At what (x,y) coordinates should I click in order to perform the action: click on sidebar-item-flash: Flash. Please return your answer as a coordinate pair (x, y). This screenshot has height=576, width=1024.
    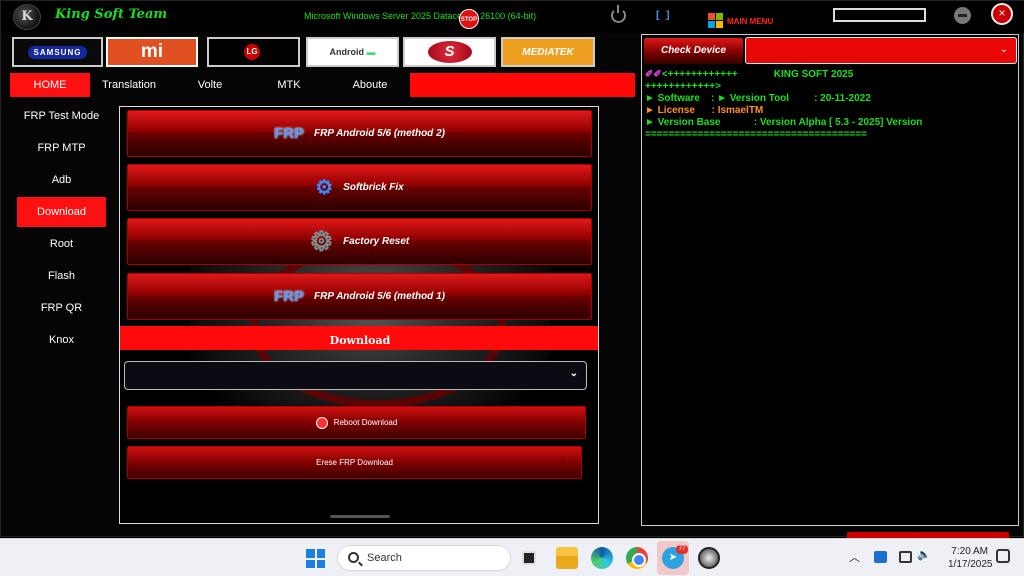
    Looking at the image, I should click on (61, 276).